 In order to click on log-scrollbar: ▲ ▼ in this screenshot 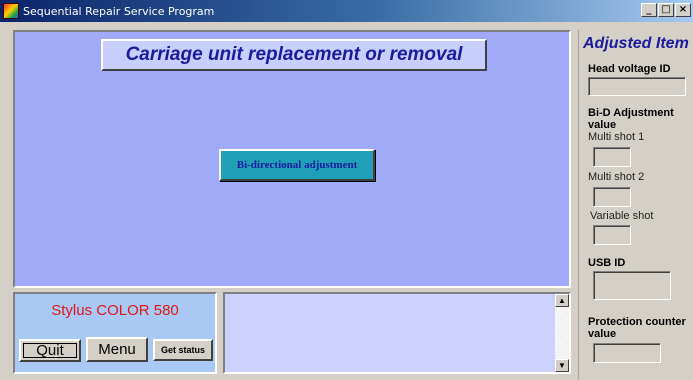, I will do `click(562, 333)`.